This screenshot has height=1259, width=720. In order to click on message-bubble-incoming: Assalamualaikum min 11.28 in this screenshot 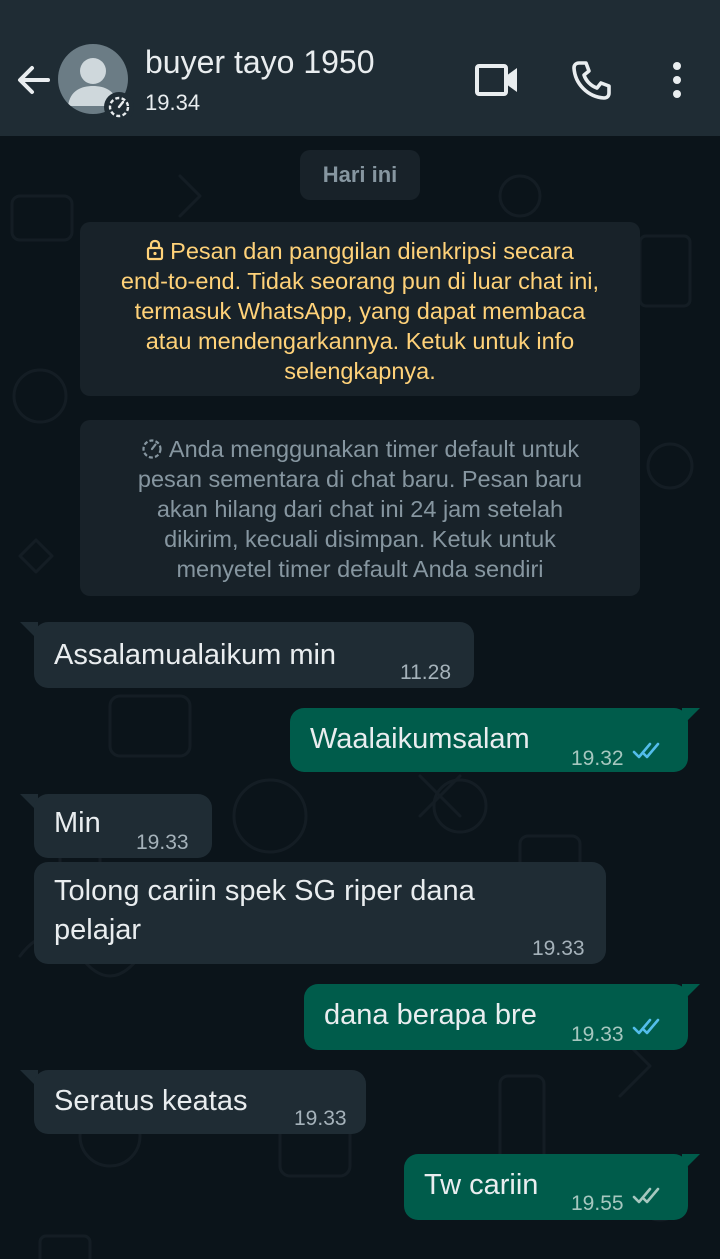, I will do `click(254, 655)`.